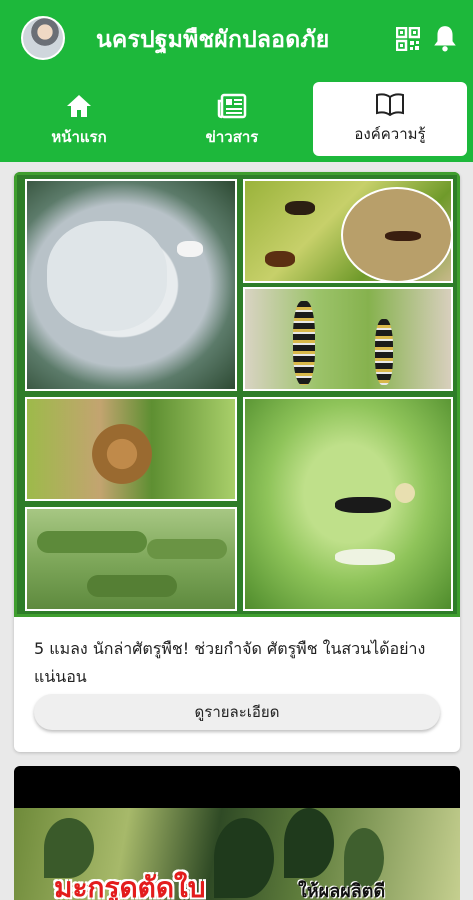 The image size is (473, 900). Describe the element at coordinates (348, 339) in the screenshot. I see `caterpillar-photo` at that location.